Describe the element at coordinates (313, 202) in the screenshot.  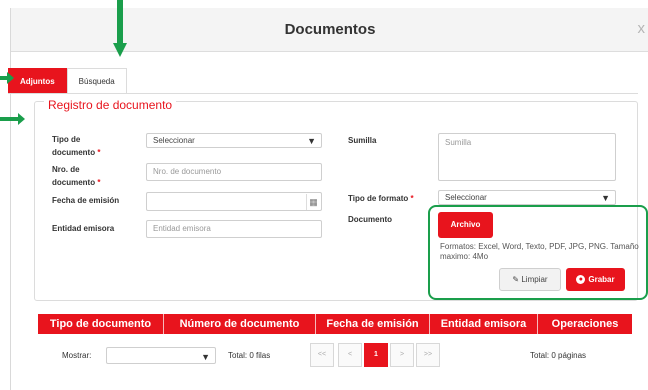
I see `calendar-icon: ▦` at that location.